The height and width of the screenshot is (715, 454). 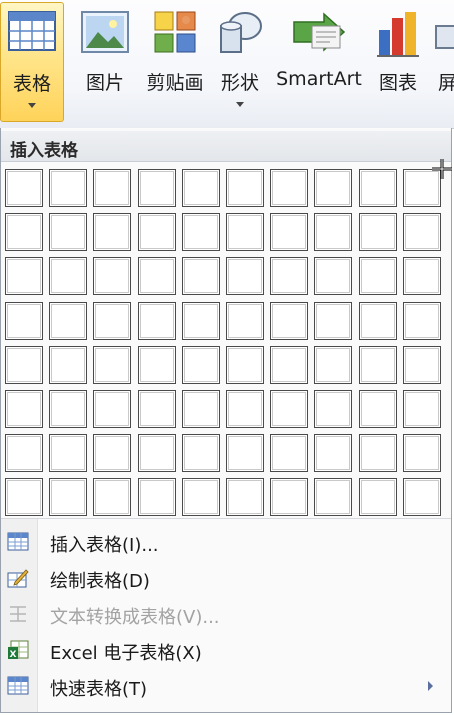 What do you see at coordinates (226, 578) in the screenshot?
I see `draw-table-menu-item: 绘制表格(D)` at bounding box center [226, 578].